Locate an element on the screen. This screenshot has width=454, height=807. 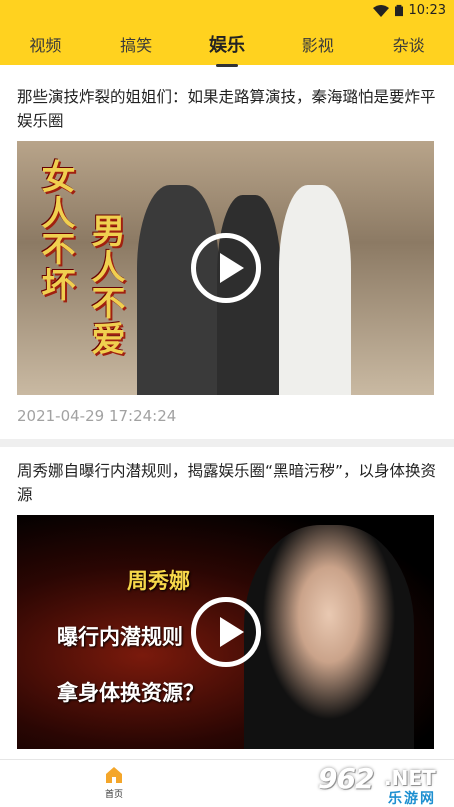
article-title: 周秀娜自曝行内潜规则，揭露娱乐圈“黑暗污秽”，以身体换资源 is located at coordinates (227, 483).